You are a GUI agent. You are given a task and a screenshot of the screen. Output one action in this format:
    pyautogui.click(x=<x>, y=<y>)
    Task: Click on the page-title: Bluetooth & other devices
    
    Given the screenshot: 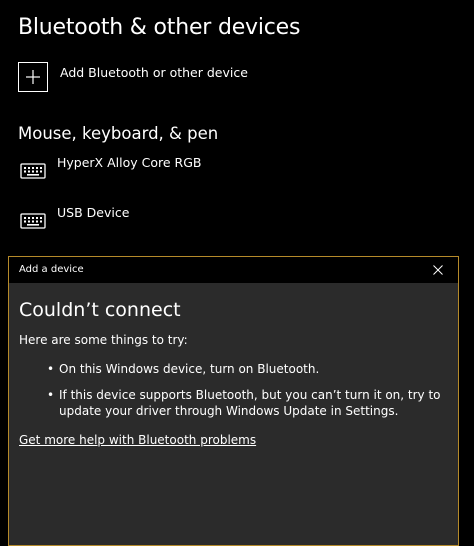 What is the action you would take?
    pyautogui.click(x=159, y=27)
    